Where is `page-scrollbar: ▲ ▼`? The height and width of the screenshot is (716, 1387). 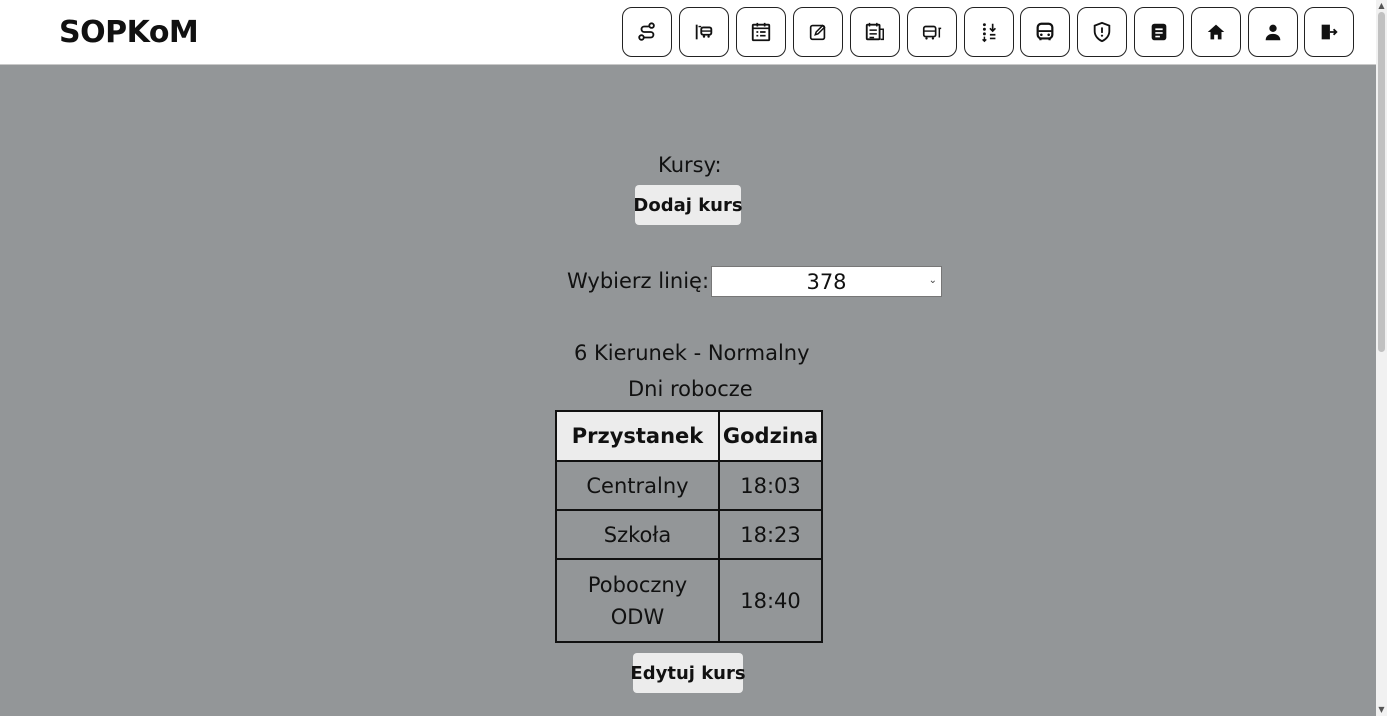 page-scrollbar: ▲ ▼ is located at coordinates (1381, 358).